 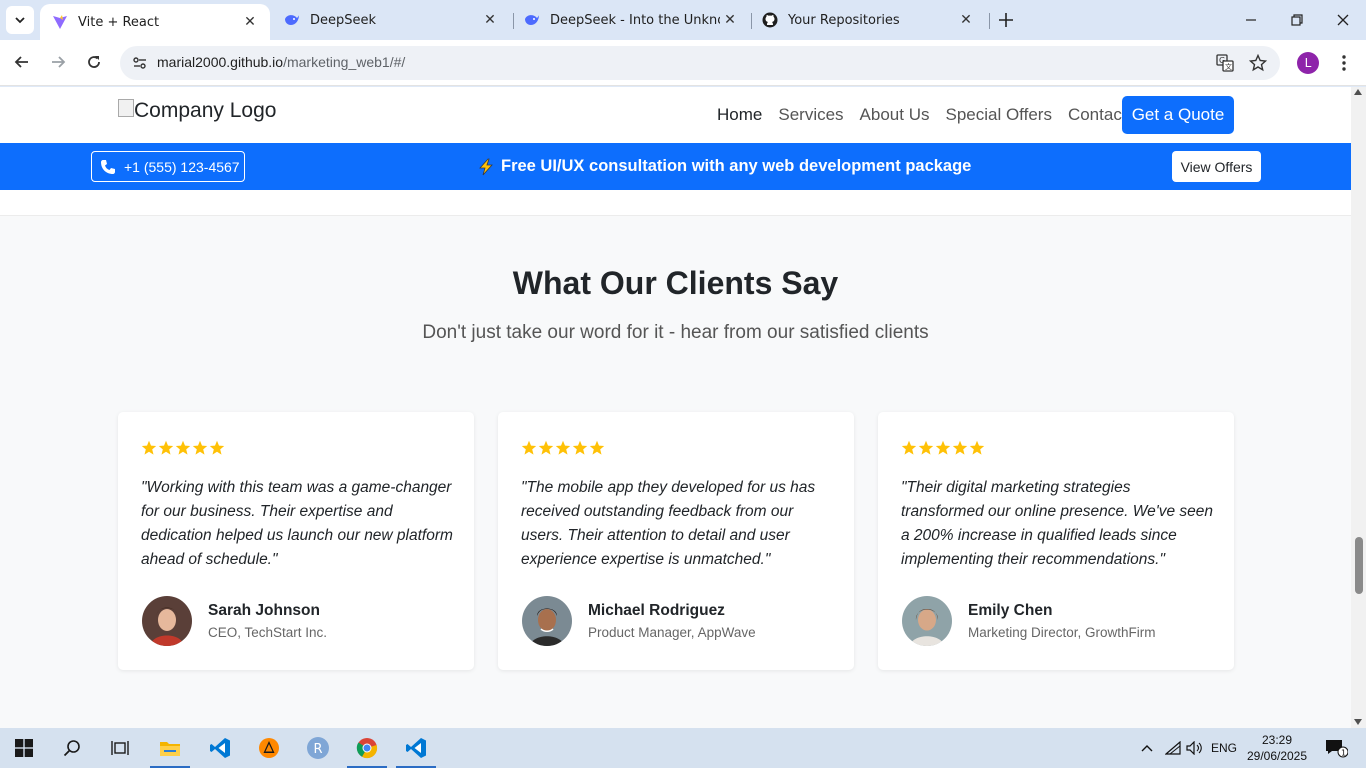 What do you see at coordinates (1228, 66) in the screenshot?
I see `svg-text: 文` at bounding box center [1228, 66].